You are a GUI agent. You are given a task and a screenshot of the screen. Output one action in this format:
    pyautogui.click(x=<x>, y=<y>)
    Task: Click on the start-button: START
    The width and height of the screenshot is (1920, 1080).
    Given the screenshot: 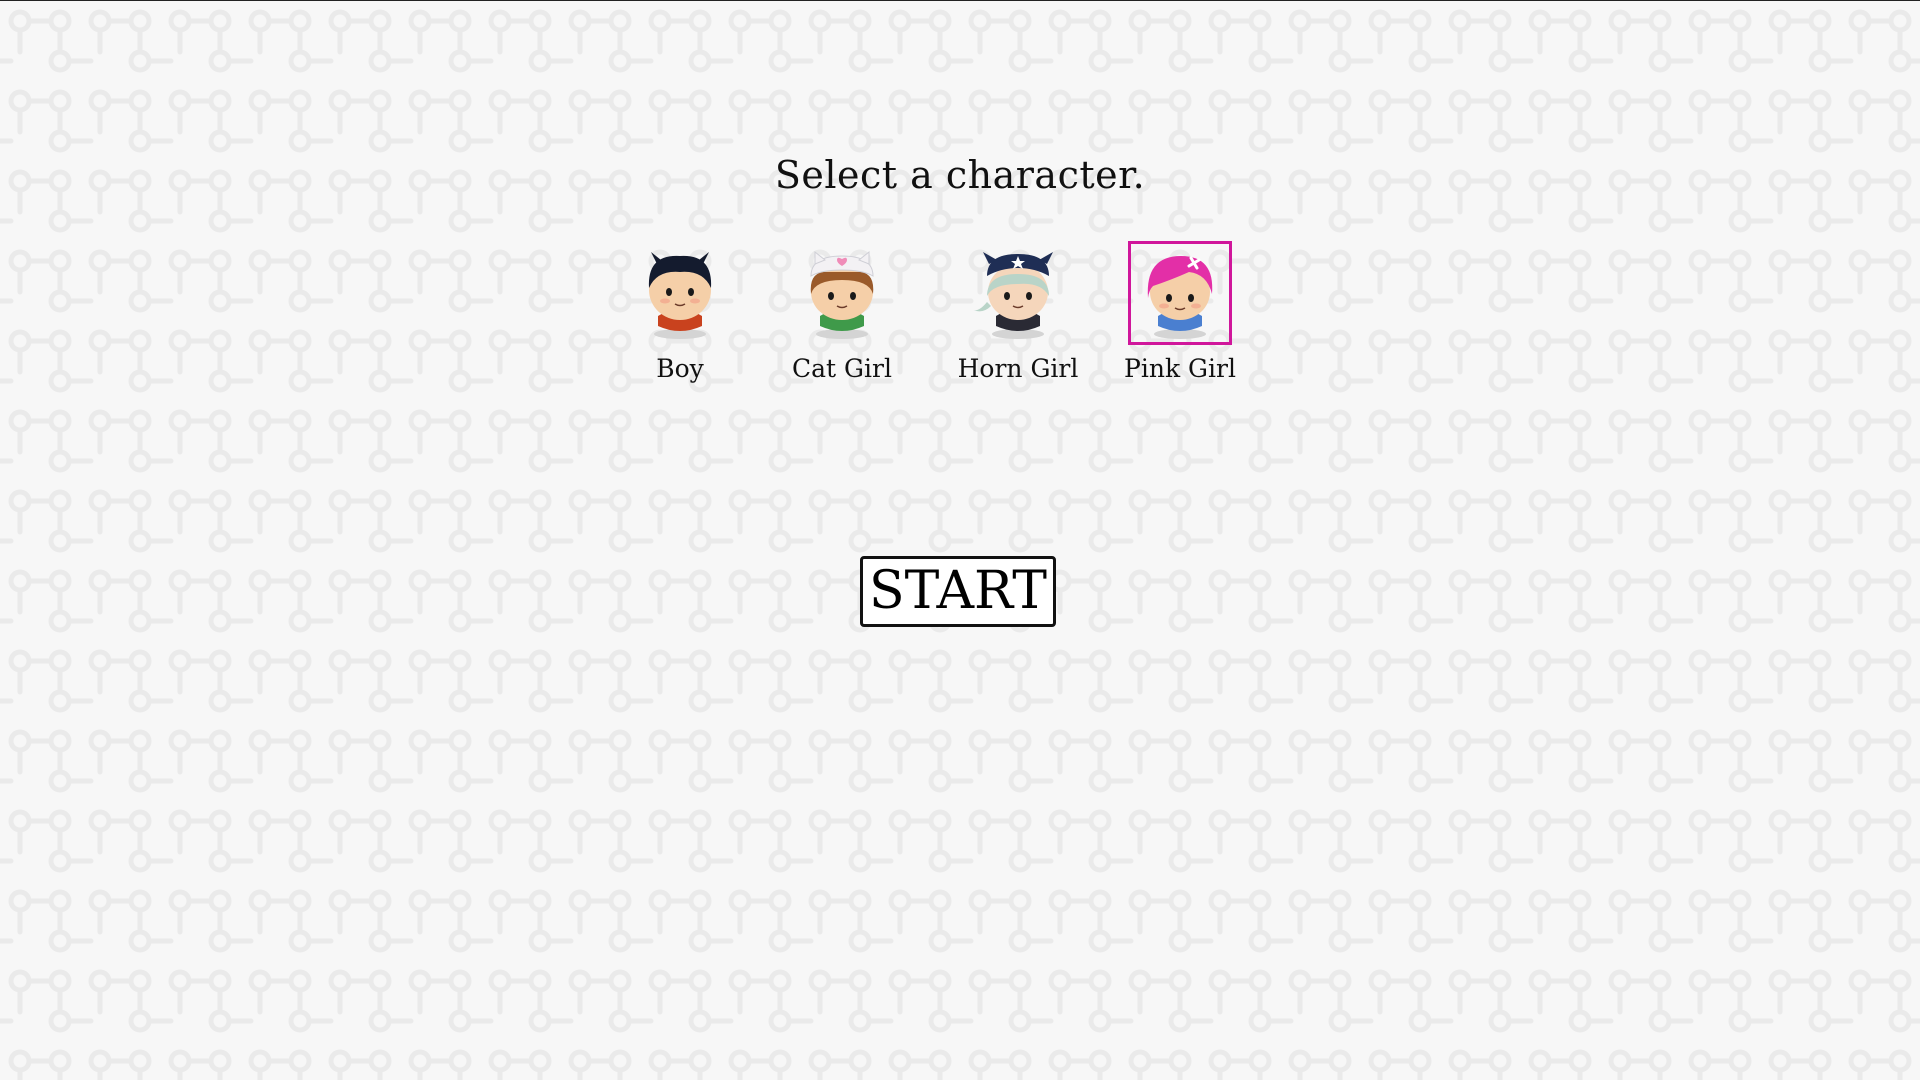 What is the action you would take?
    pyautogui.click(x=958, y=591)
    